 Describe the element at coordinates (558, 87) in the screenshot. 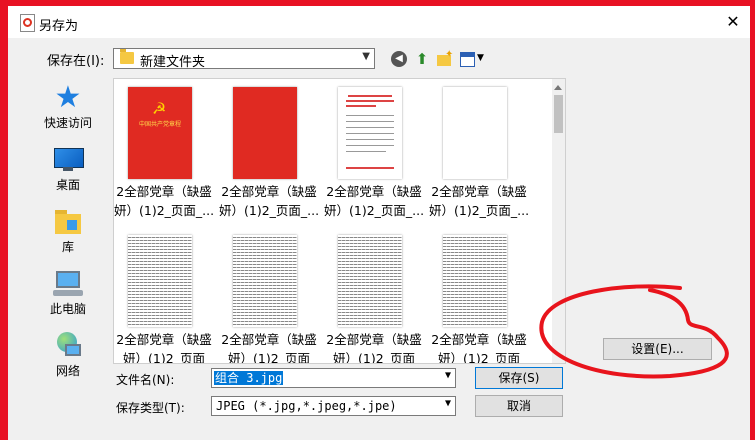

I see `scroll-up-icon` at that location.